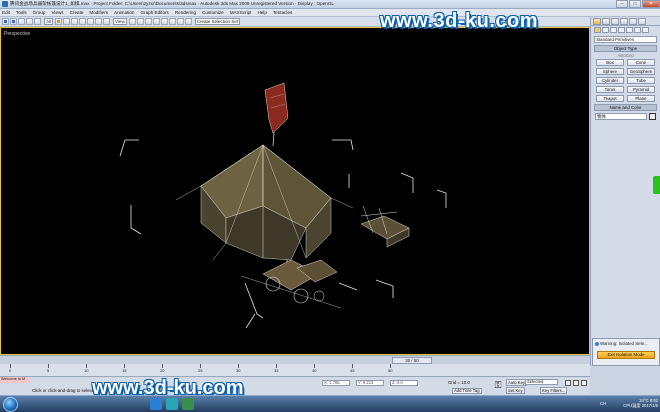 The width and height of the screenshot is (660, 412). What do you see at coordinates (625, 48) in the screenshot?
I see `object-type-rollout: Object Type` at bounding box center [625, 48].